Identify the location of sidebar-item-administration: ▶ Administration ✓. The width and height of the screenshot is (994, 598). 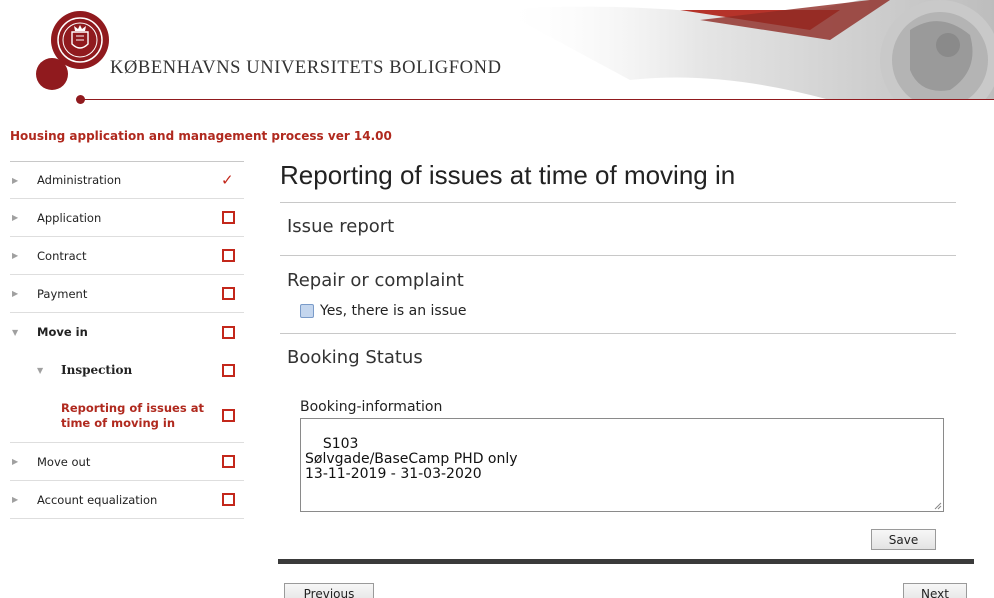
(127, 180).